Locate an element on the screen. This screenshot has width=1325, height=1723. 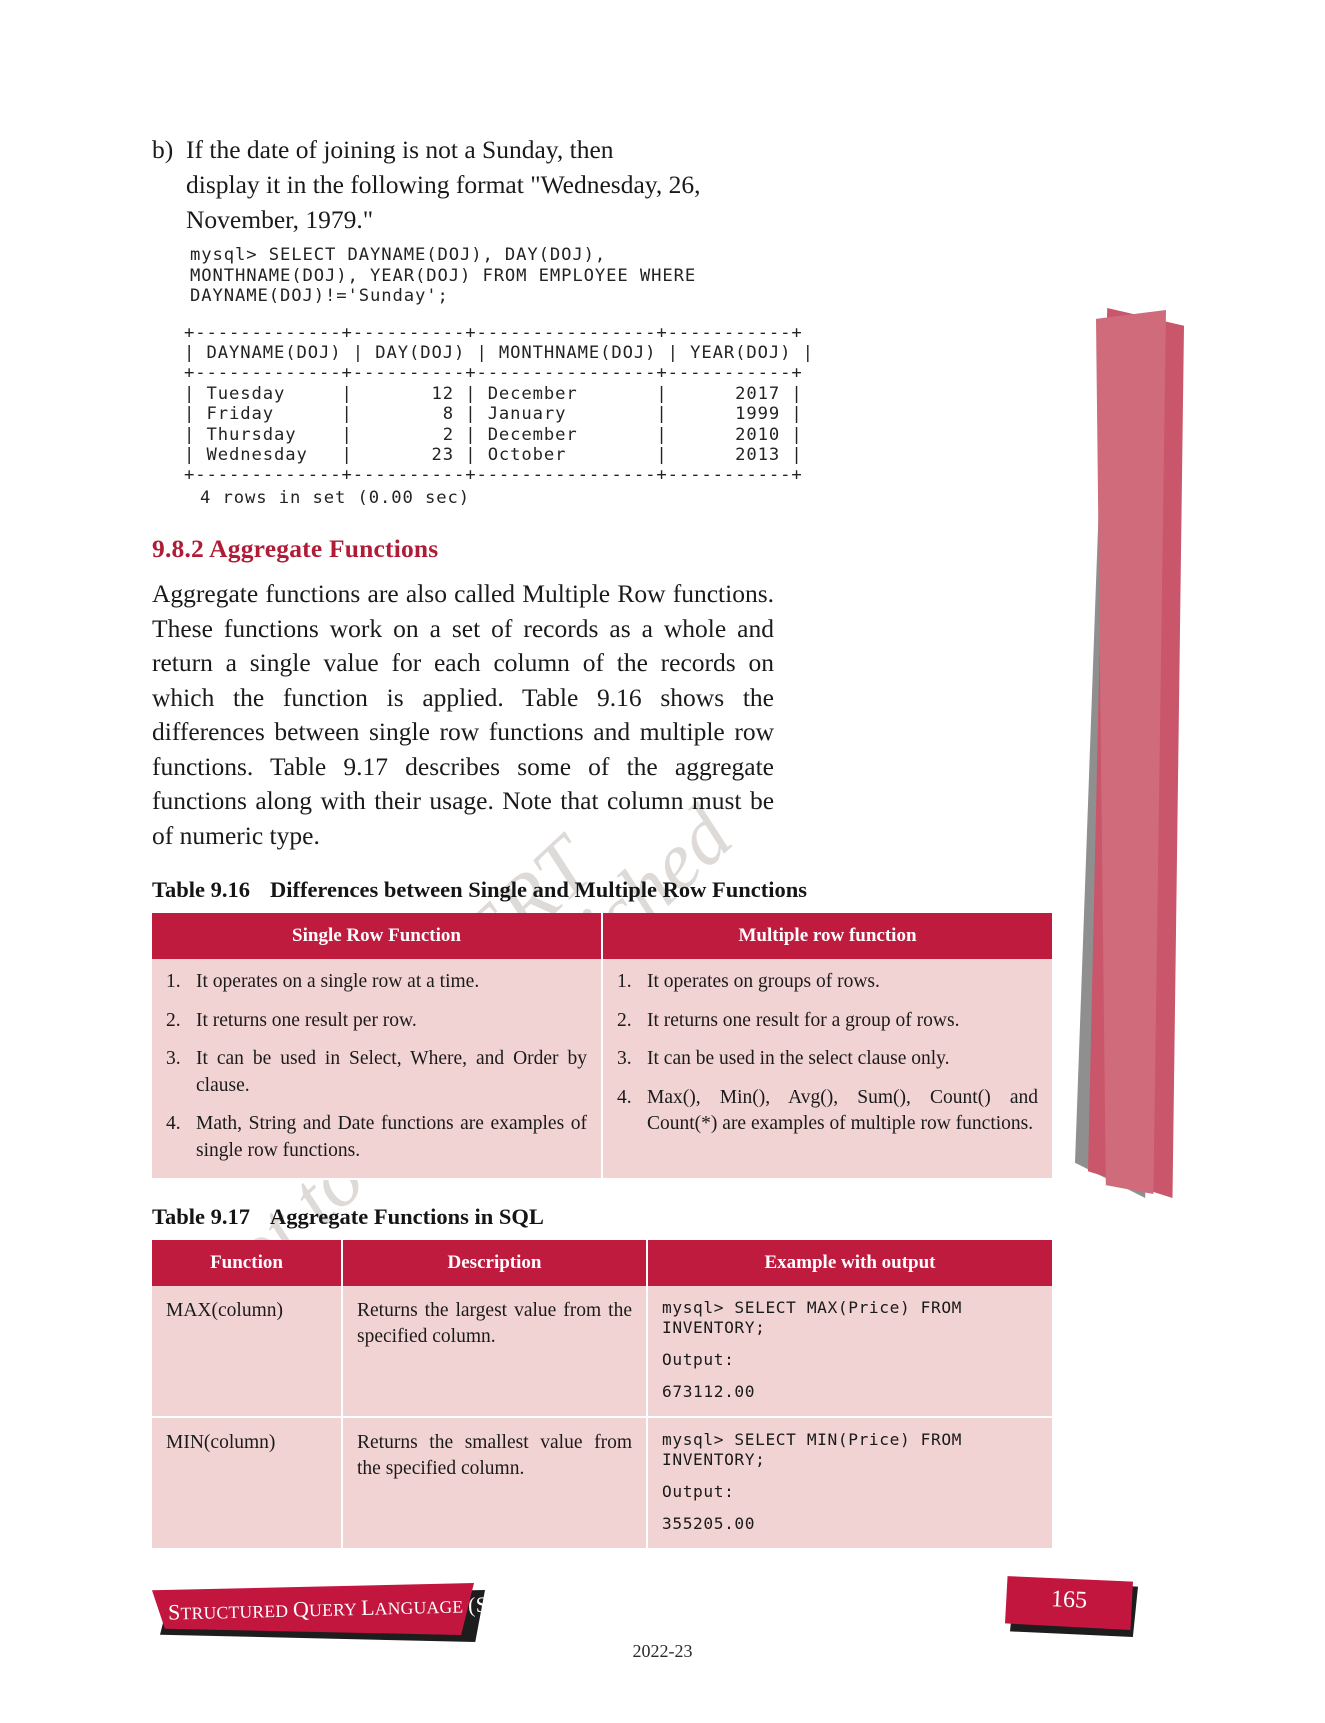
table-917-caption: Table 9.17 Aggregate Functions in SQL is located at coordinates (604, 1217).